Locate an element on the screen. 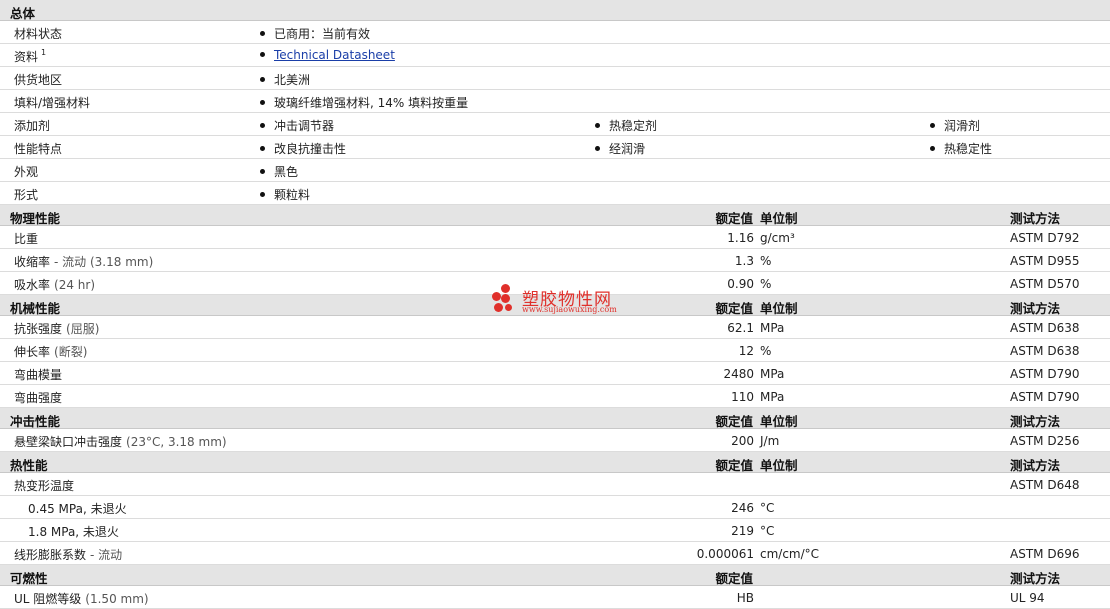  property-row: UL 阻燃等级 (1.50 mm) HB UL 94 is located at coordinates (555, 597).